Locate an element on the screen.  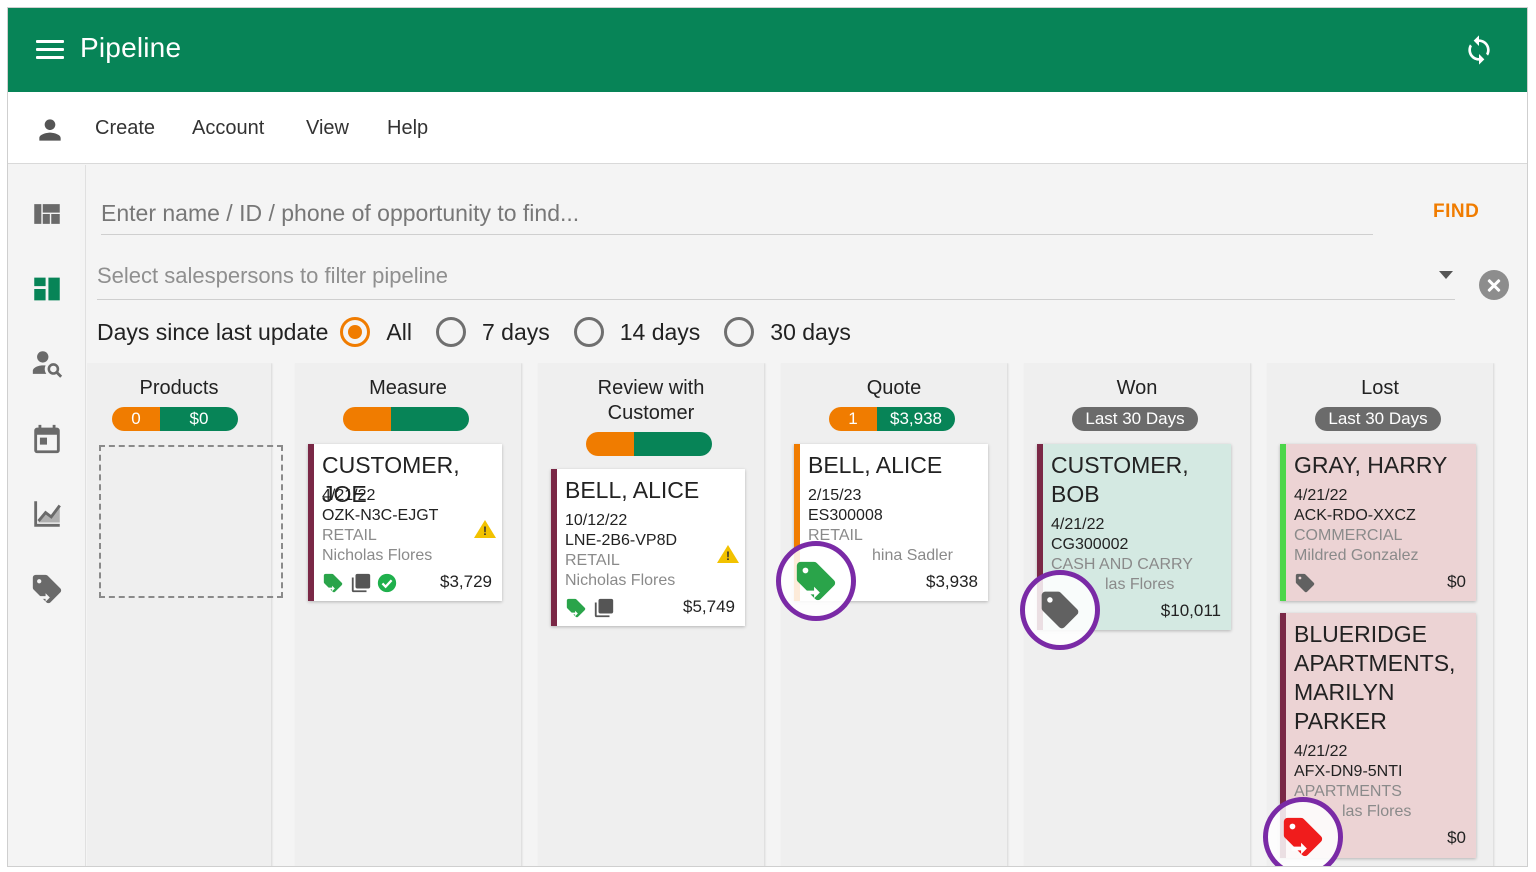
find-button: FIND is located at coordinates (1456, 212).